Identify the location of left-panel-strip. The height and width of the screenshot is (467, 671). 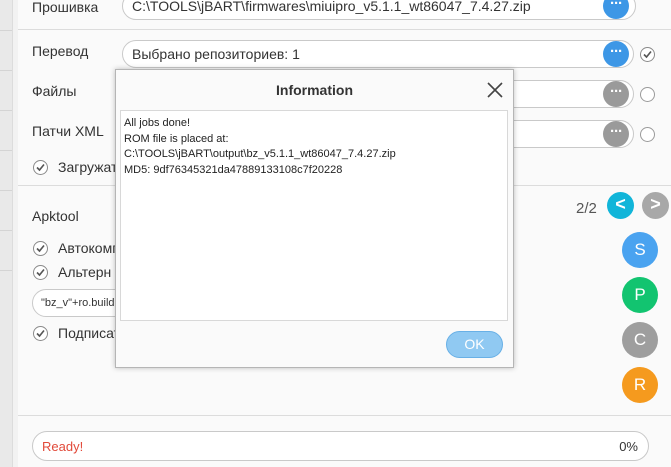
(6, 233).